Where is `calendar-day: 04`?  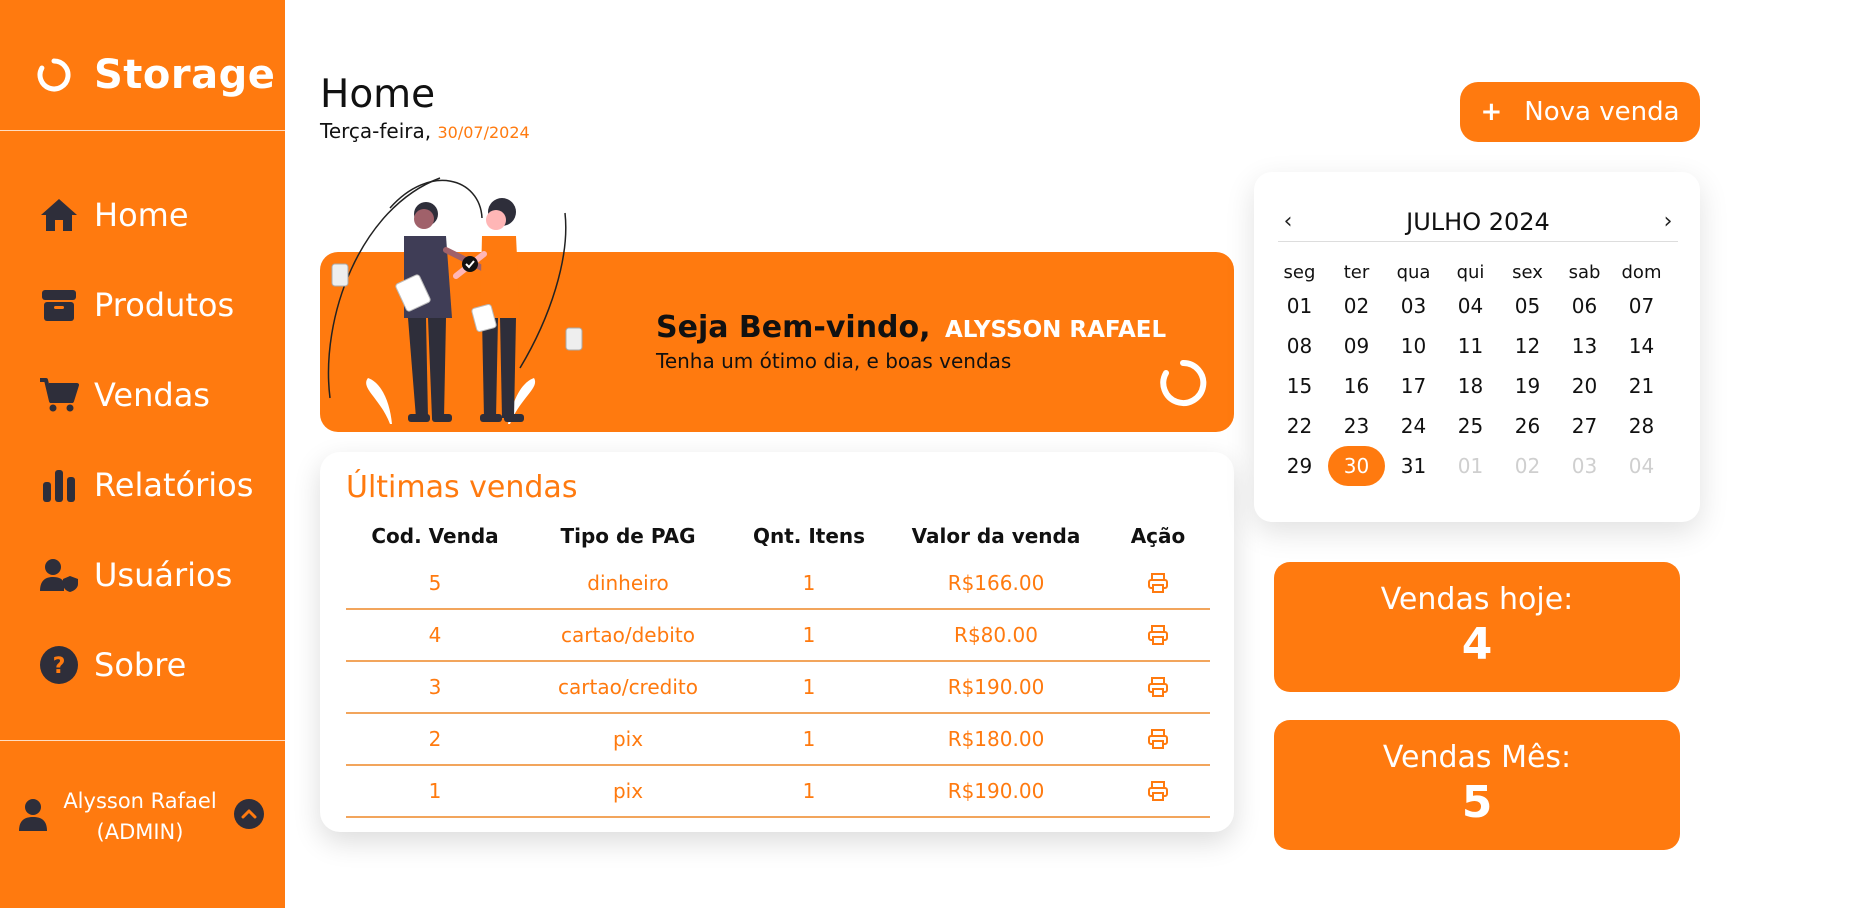 calendar-day: 04 is located at coordinates (1470, 306).